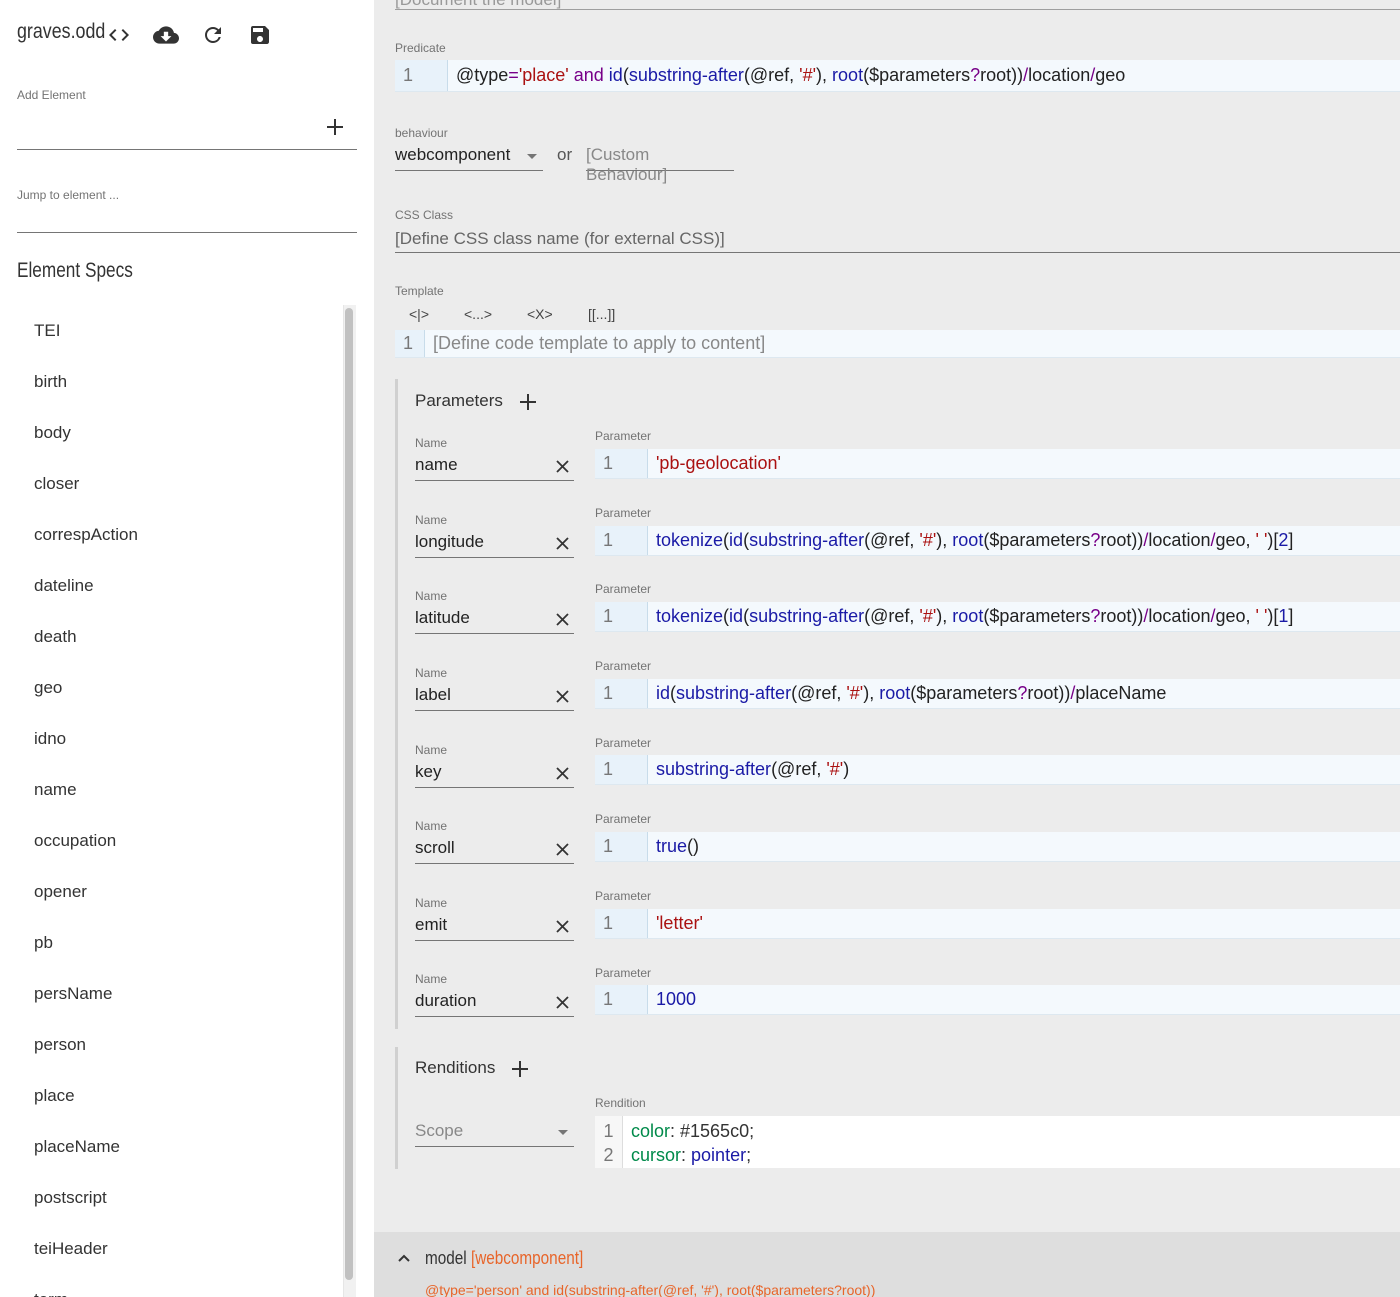  I want to click on param-name-input: name, so click(494, 468).